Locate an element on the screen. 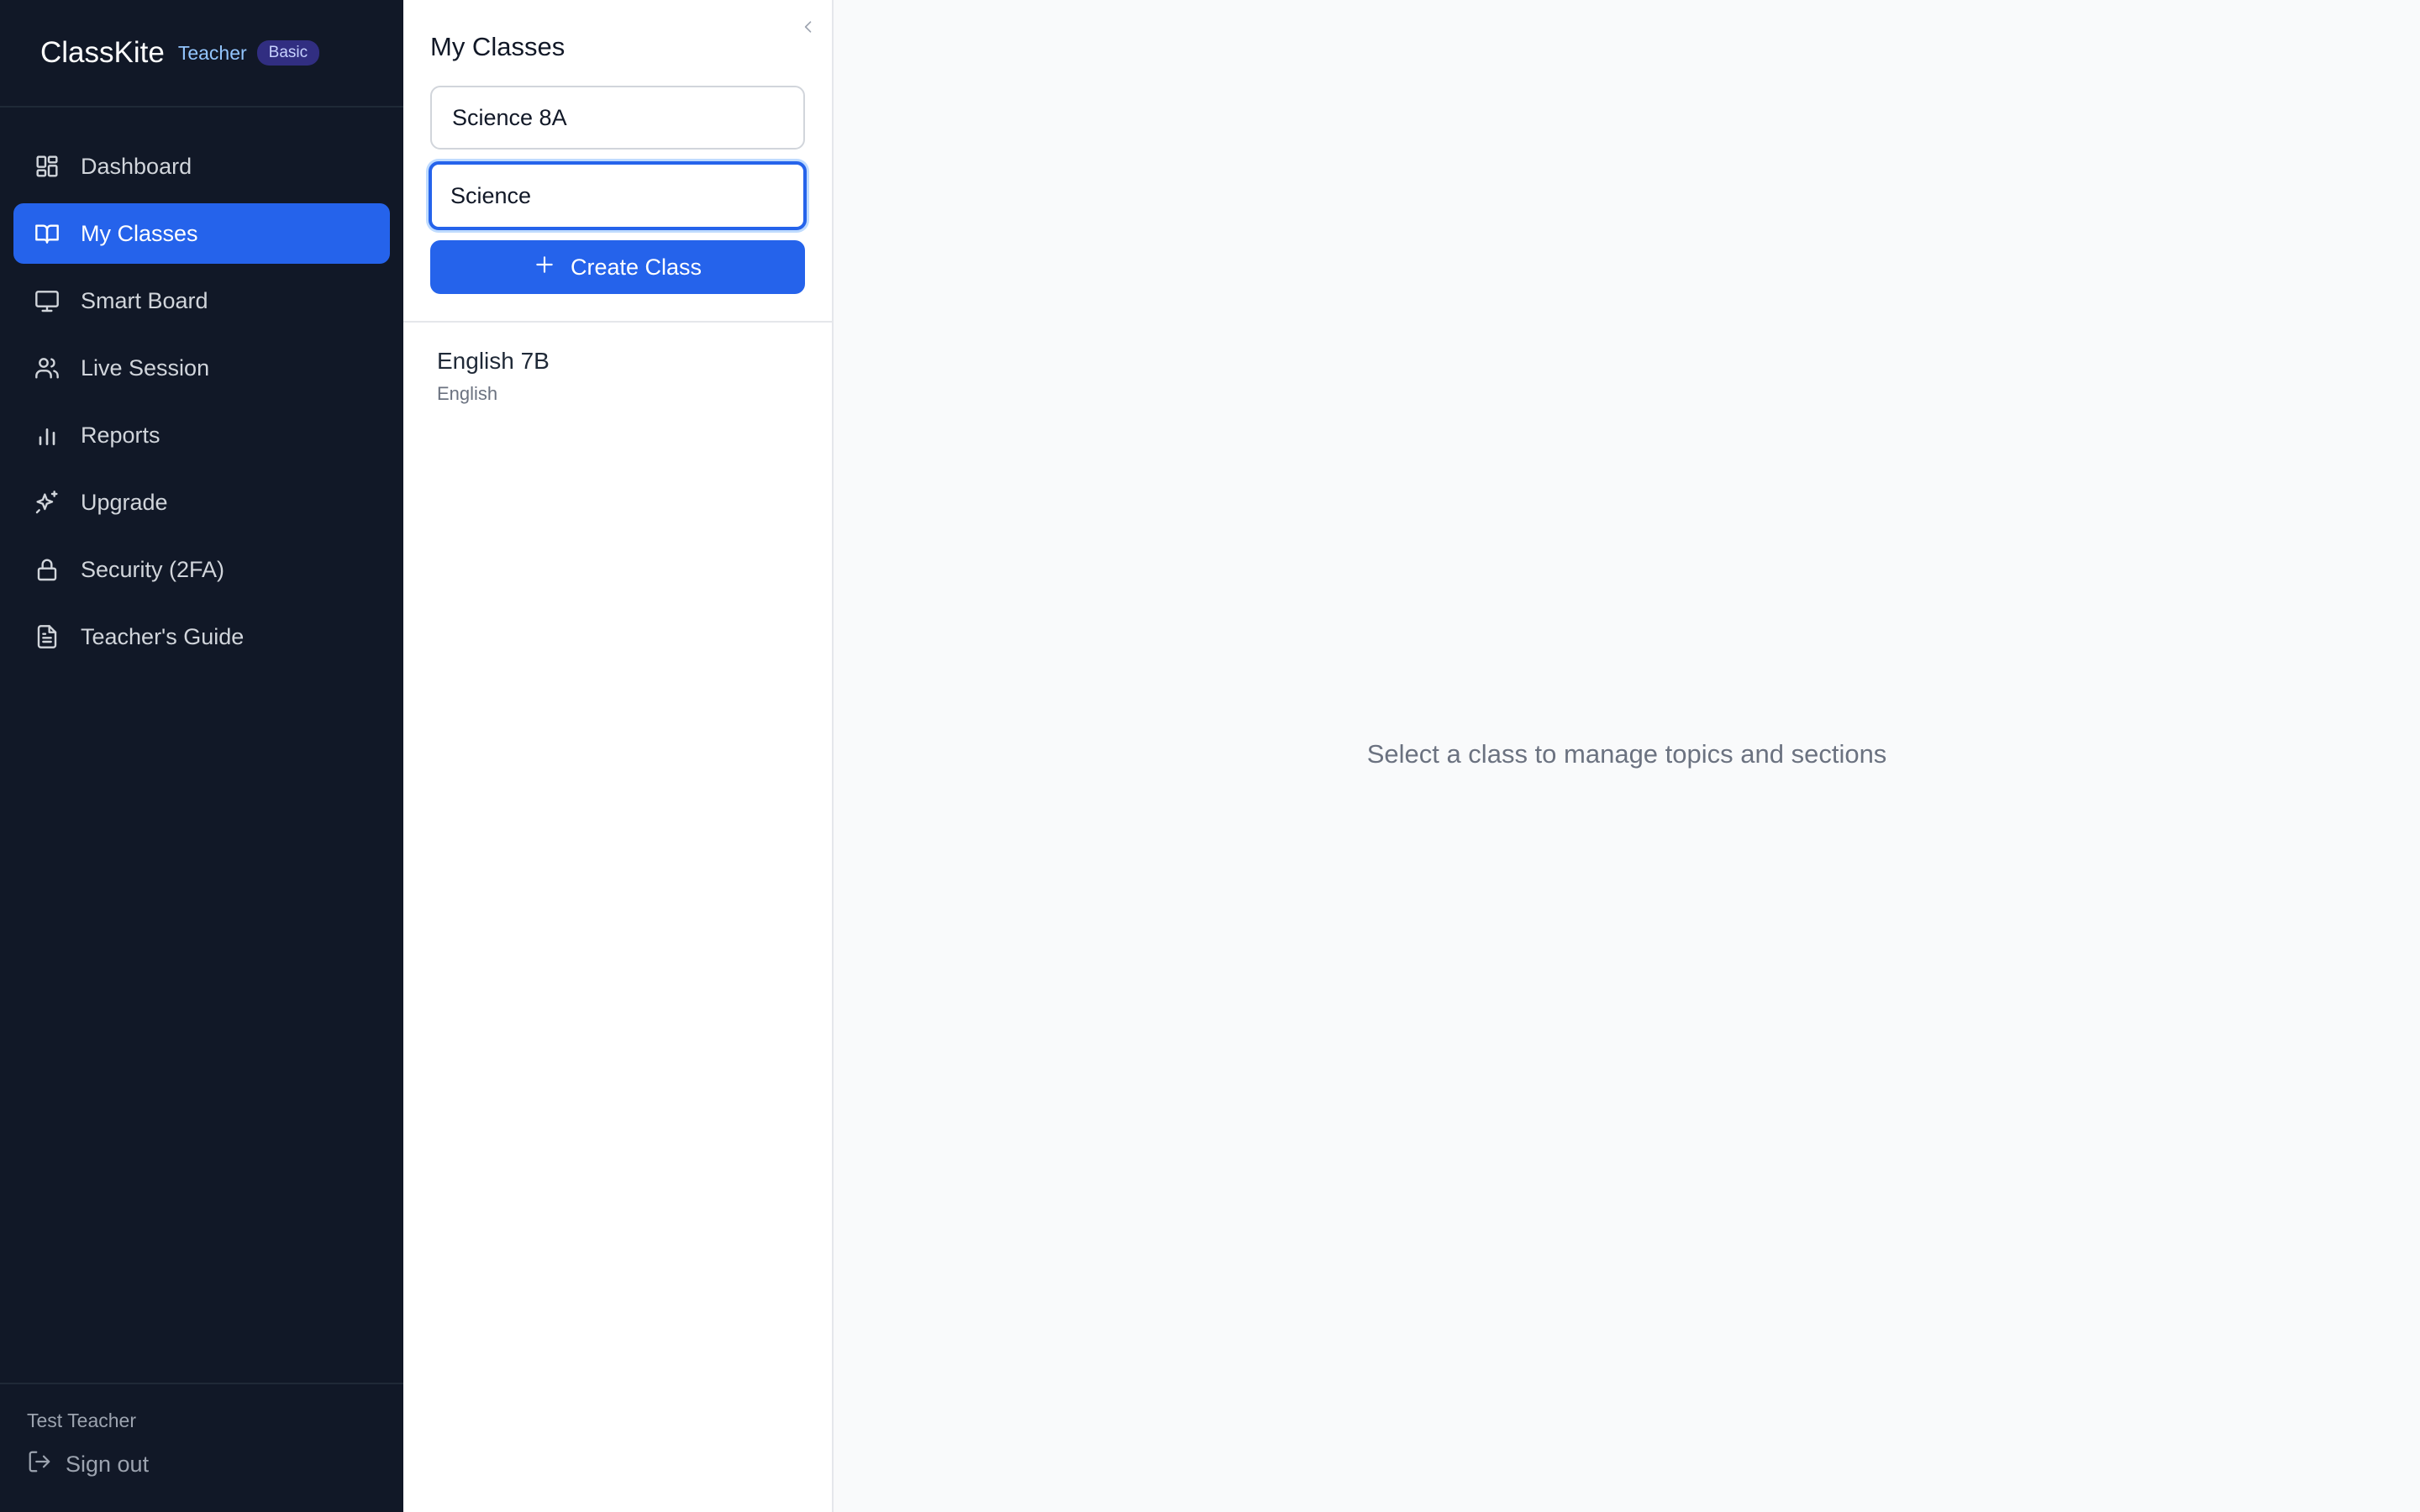 The height and width of the screenshot is (1512, 2420). sidebar-item-reports: Reports is located at coordinates (202, 435).